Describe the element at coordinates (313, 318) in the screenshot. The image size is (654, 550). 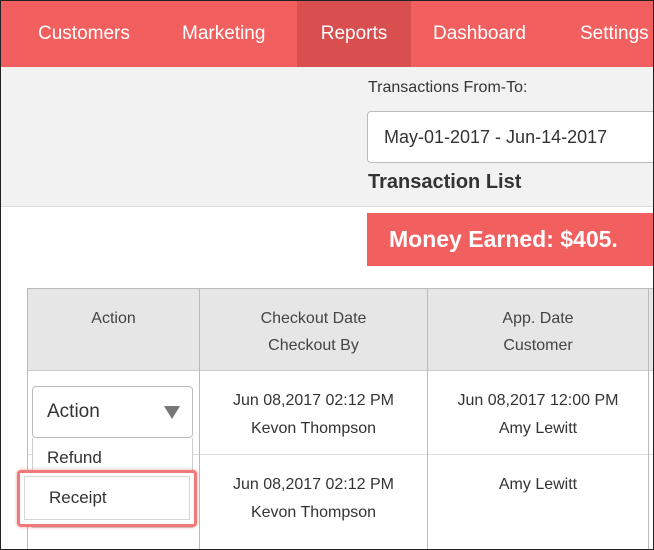
I see `header-checkout-date-label: Checkout Date` at that location.